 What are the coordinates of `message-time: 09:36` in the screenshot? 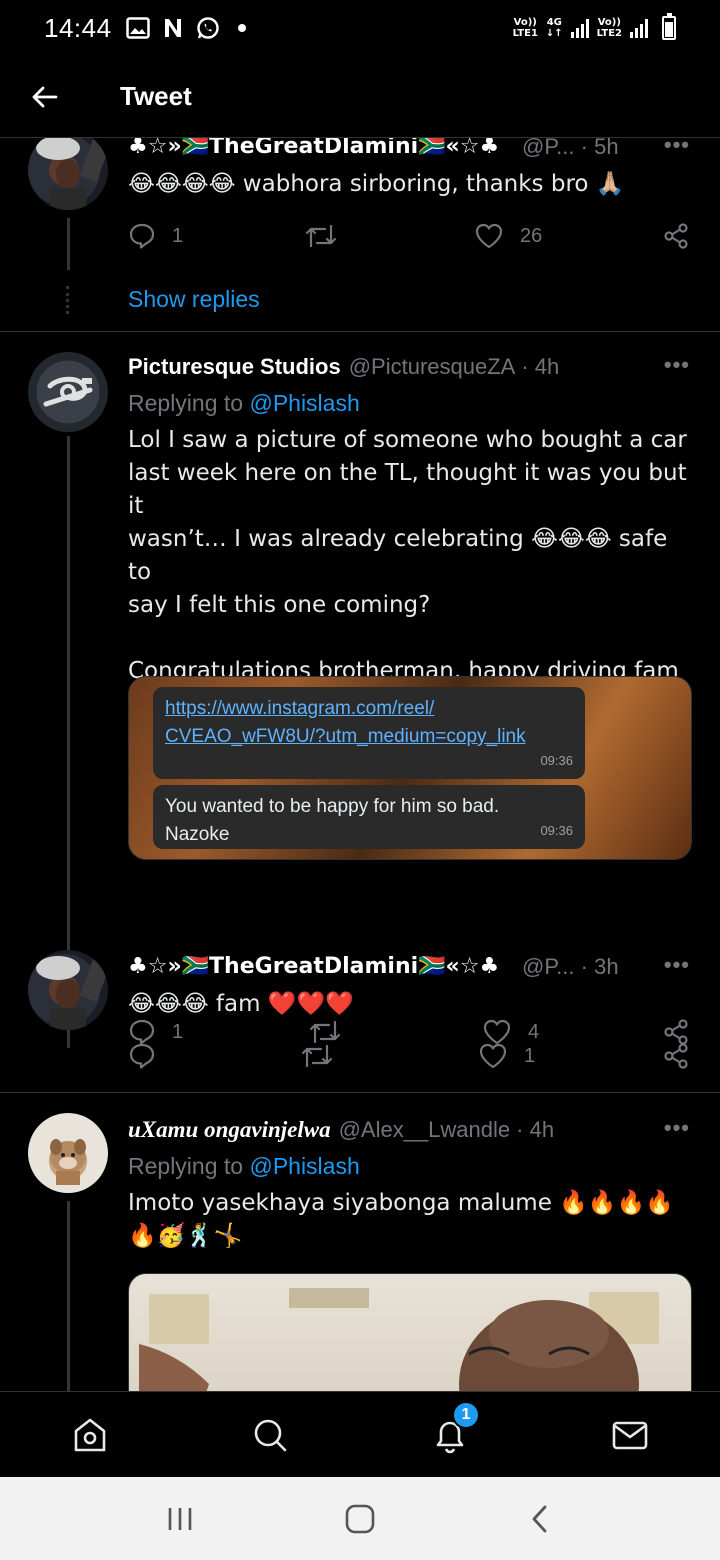 It's located at (556, 830).